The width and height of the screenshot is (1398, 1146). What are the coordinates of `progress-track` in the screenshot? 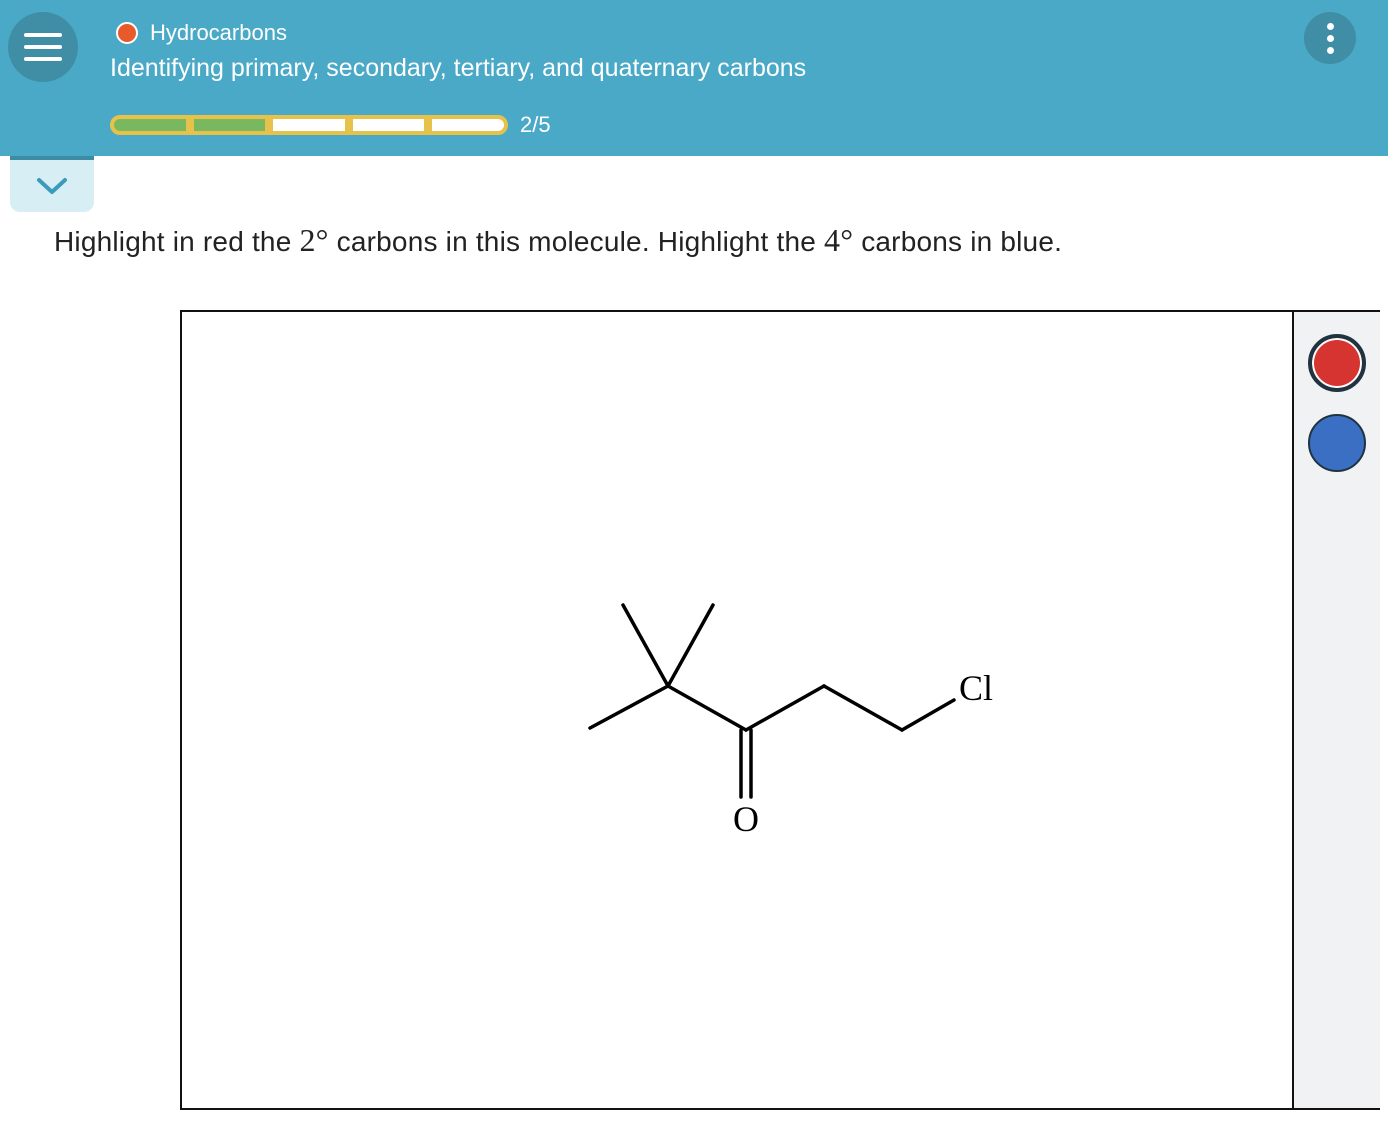 It's located at (309, 125).